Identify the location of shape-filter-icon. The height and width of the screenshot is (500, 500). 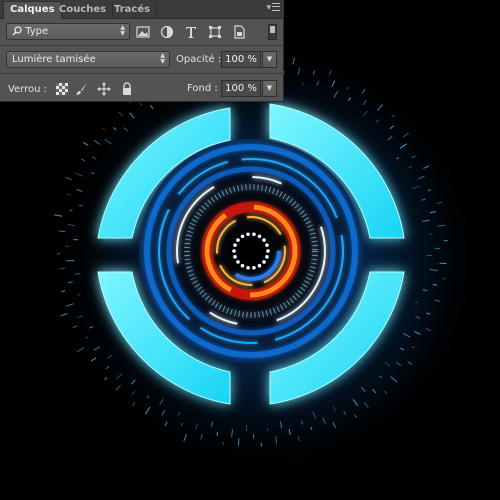
(215, 32).